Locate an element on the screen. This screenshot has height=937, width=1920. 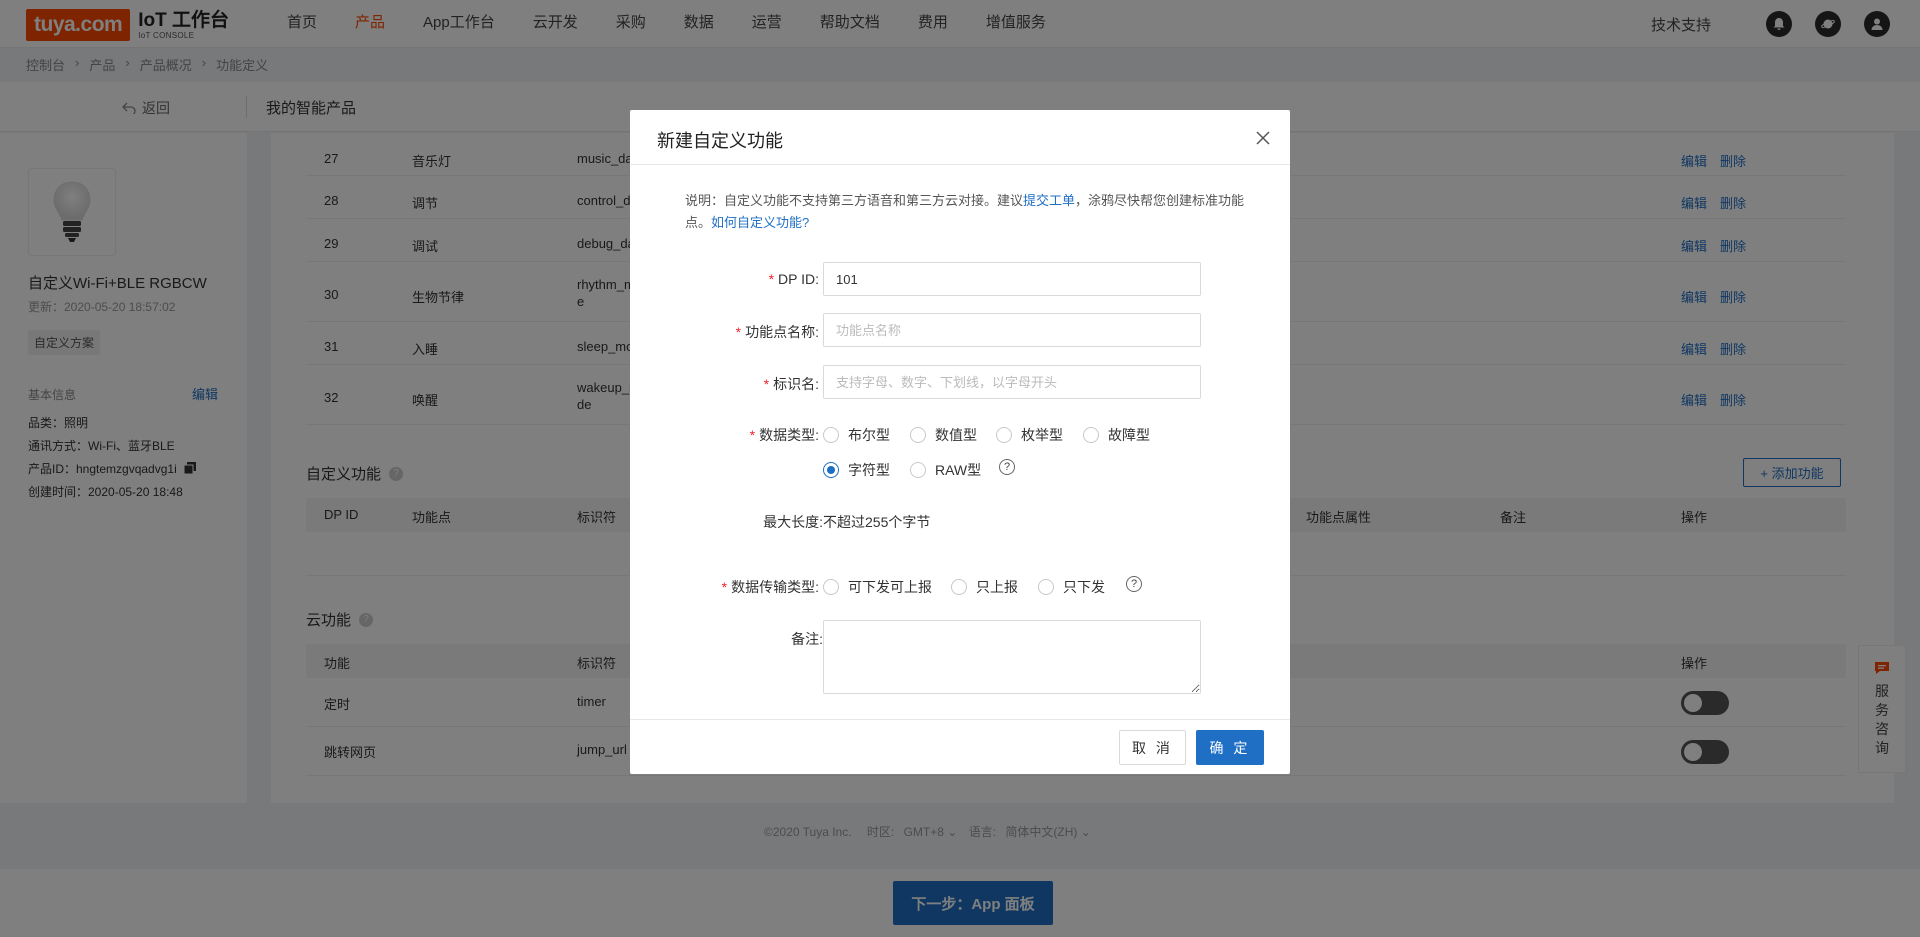
identifier-input is located at coordinates (1012, 382).